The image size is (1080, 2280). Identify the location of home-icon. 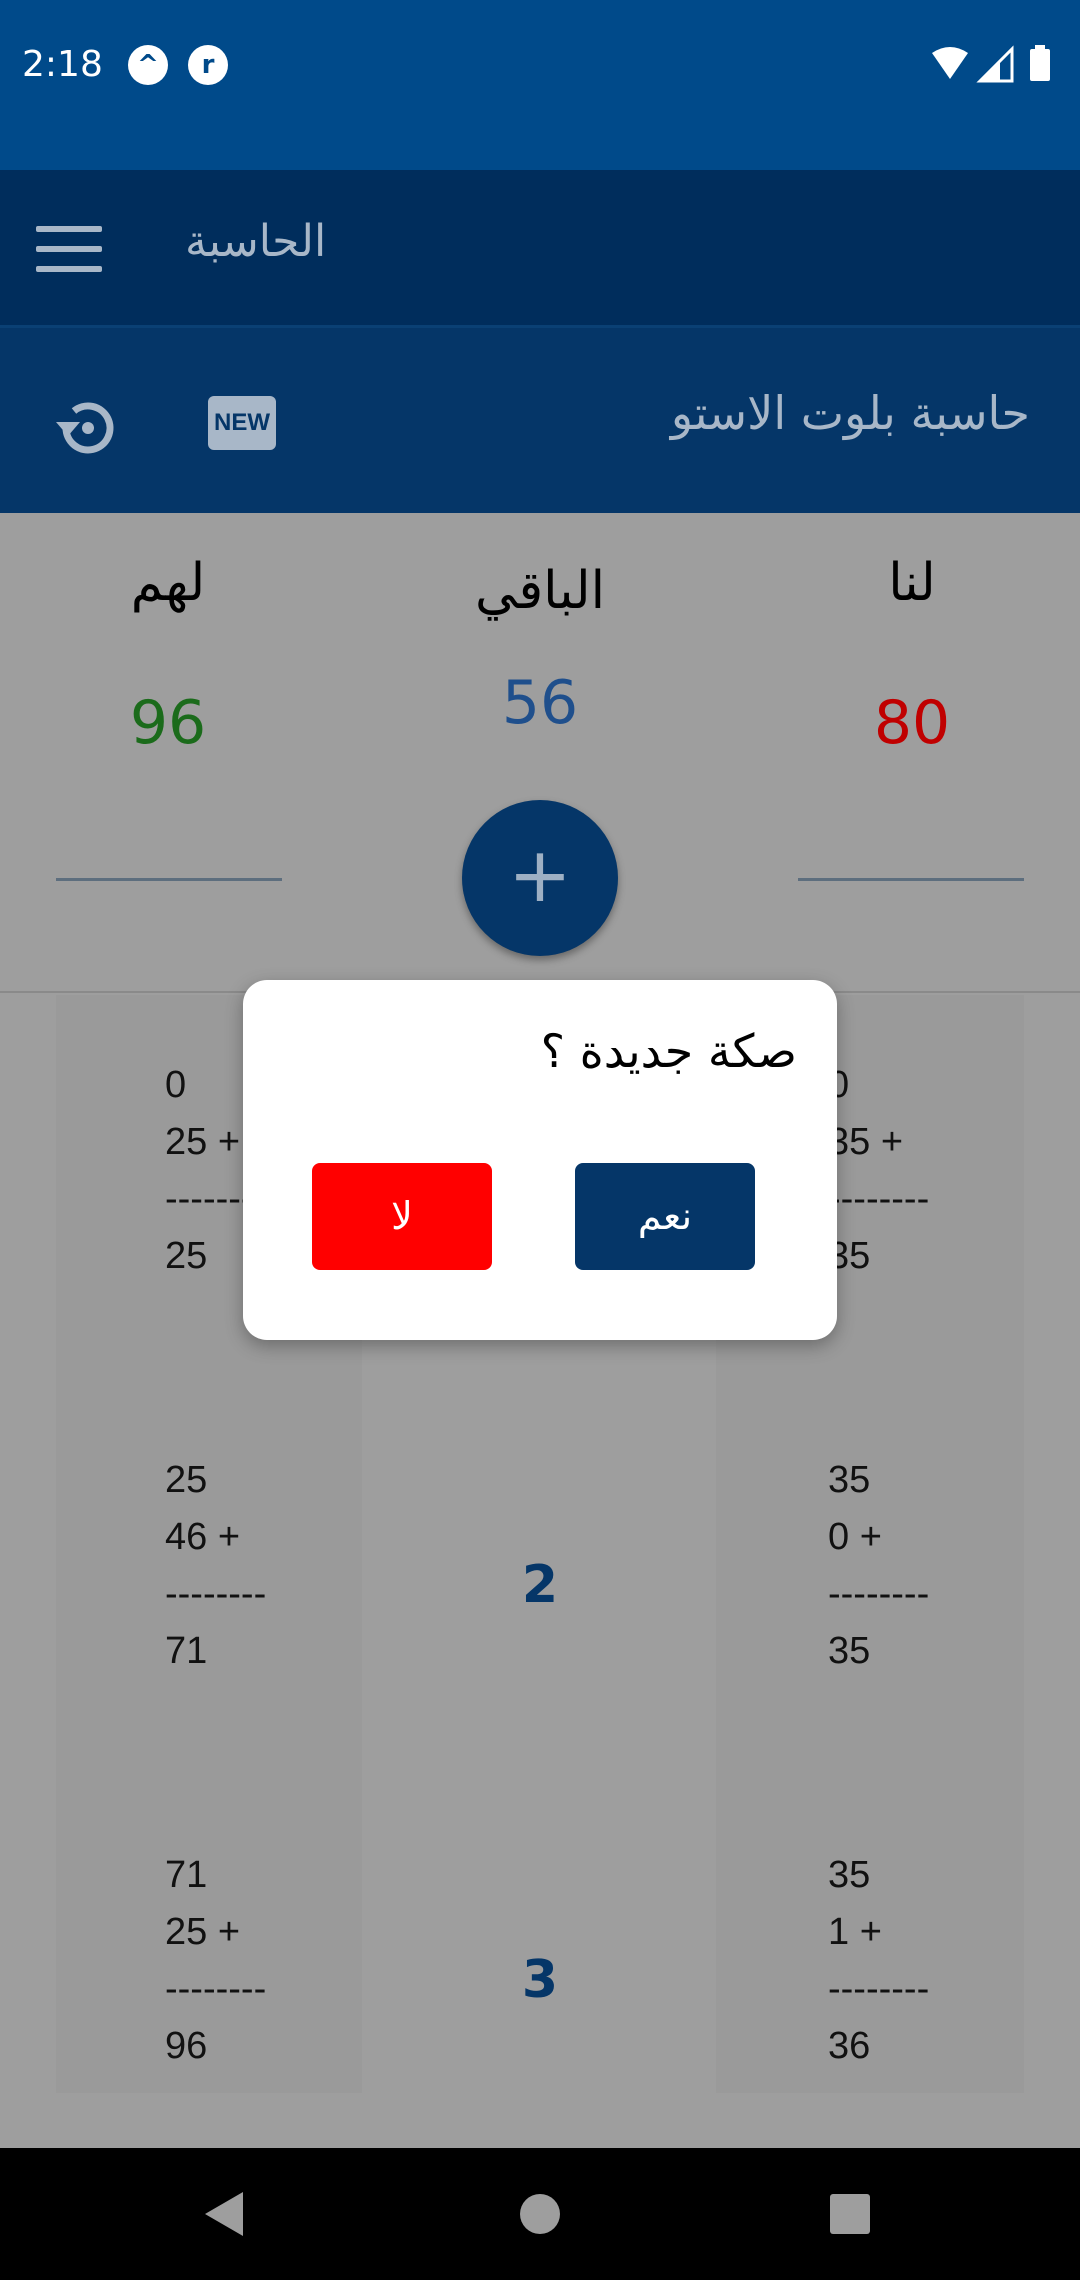
(540, 2214).